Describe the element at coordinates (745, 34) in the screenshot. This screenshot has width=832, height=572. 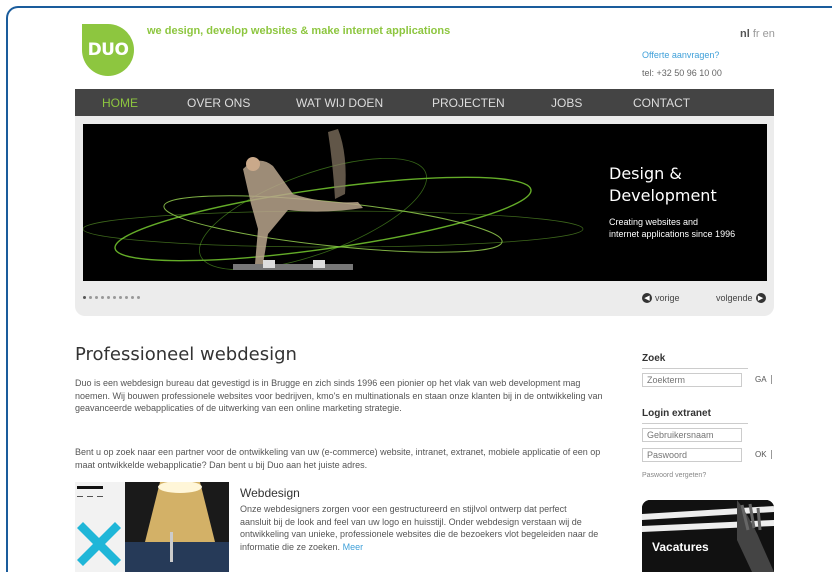
I see `lang-nl: nl` at that location.